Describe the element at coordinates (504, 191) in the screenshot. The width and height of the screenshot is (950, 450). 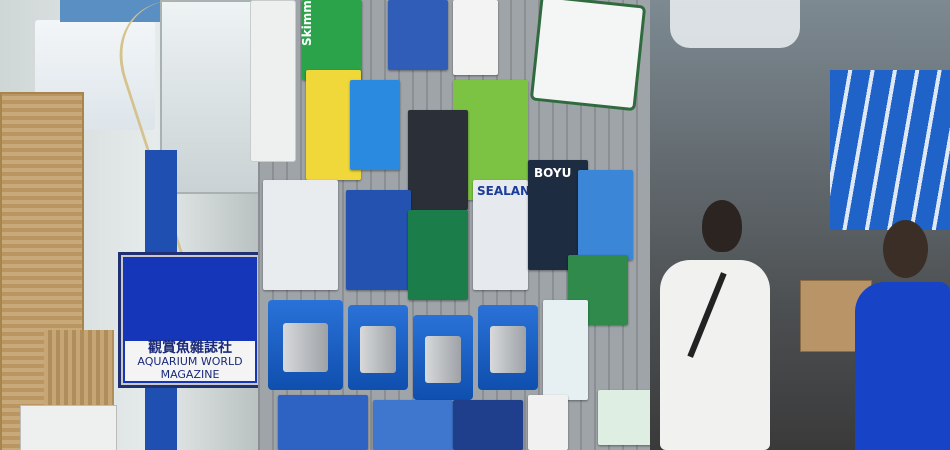
I see `sealant-label: SEALAN` at that location.